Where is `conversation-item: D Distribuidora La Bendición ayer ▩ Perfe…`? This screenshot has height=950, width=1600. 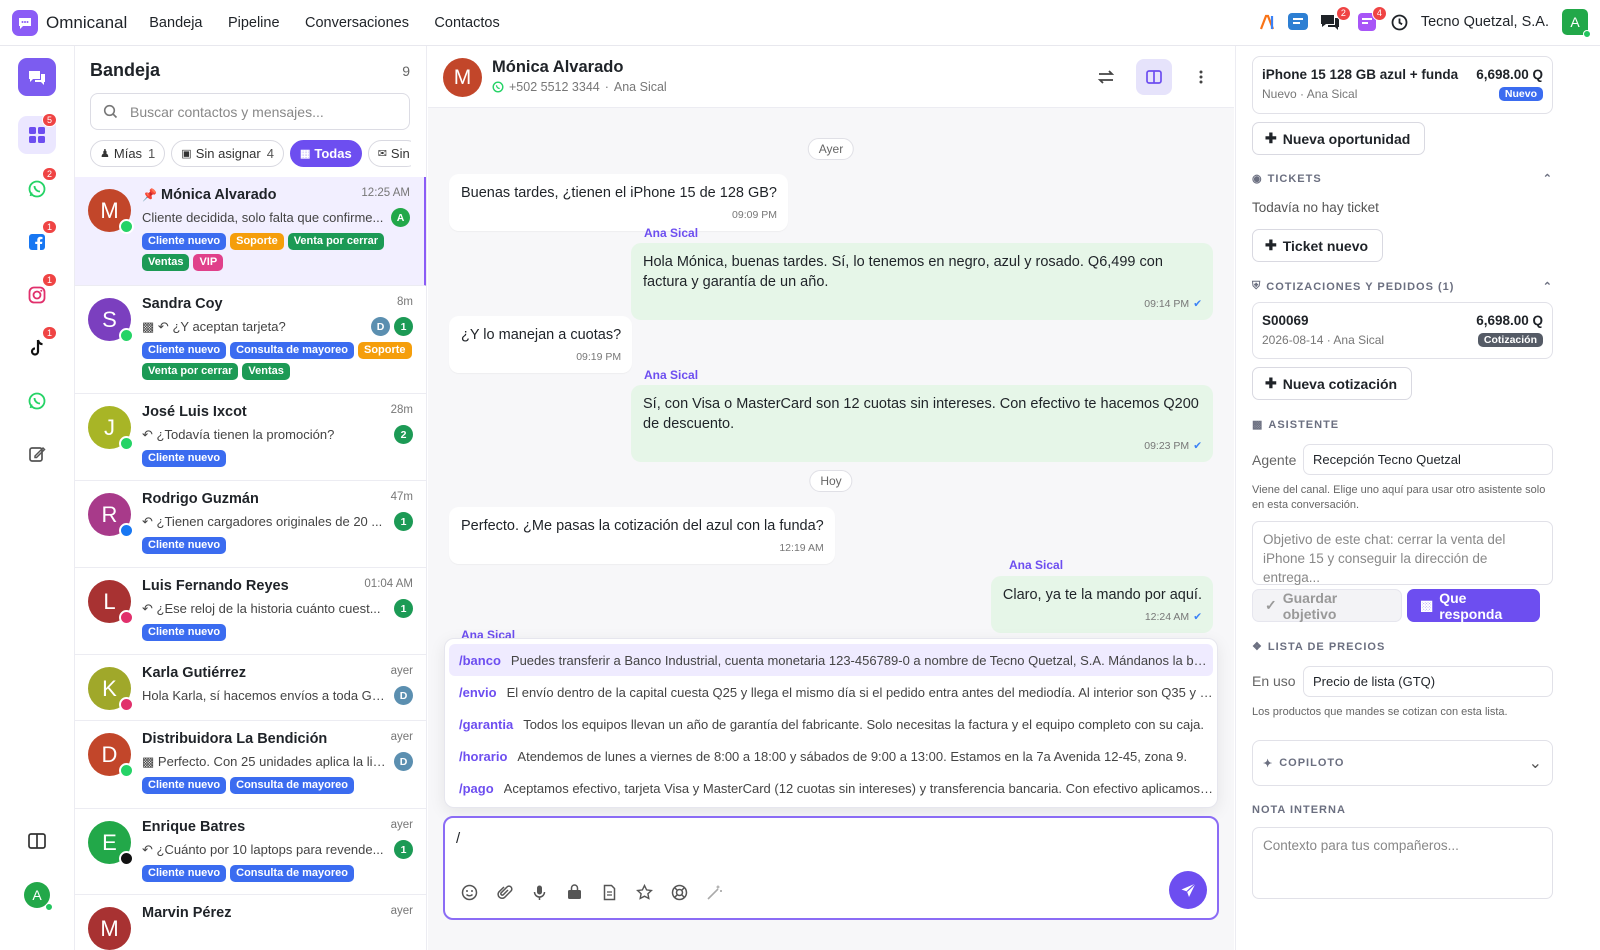
conversation-item: D Distribuidora La Bendición ayer ▩ Perfe… is located at coordinates (250, 765).